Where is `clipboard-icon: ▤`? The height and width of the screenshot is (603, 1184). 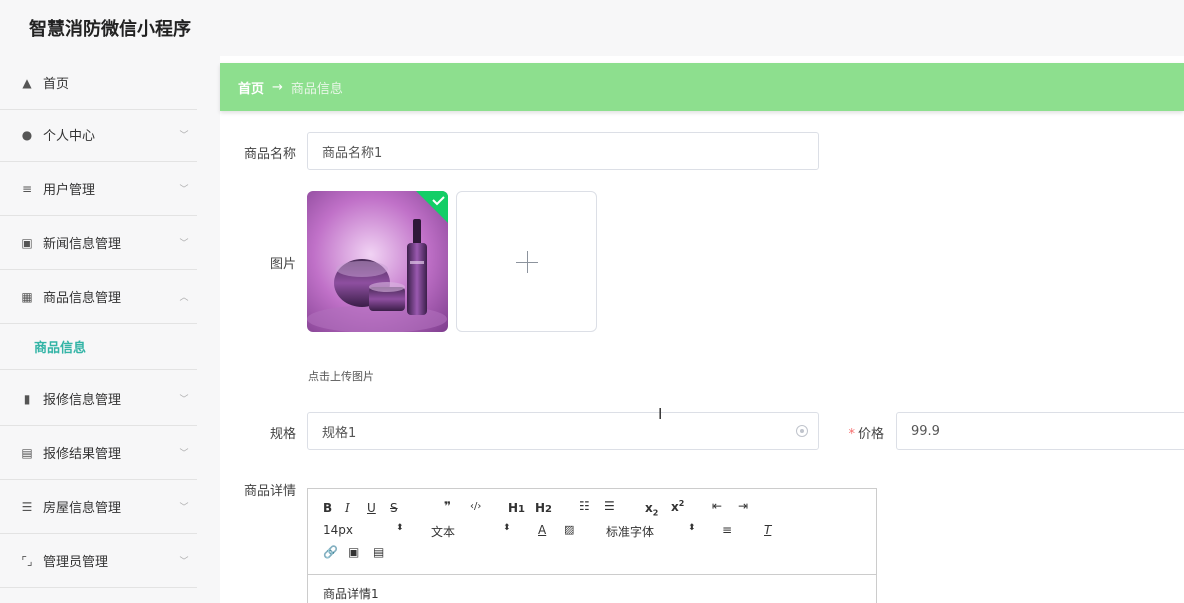
clipboard-icon: ▤ is located at coordinates (27, 452).